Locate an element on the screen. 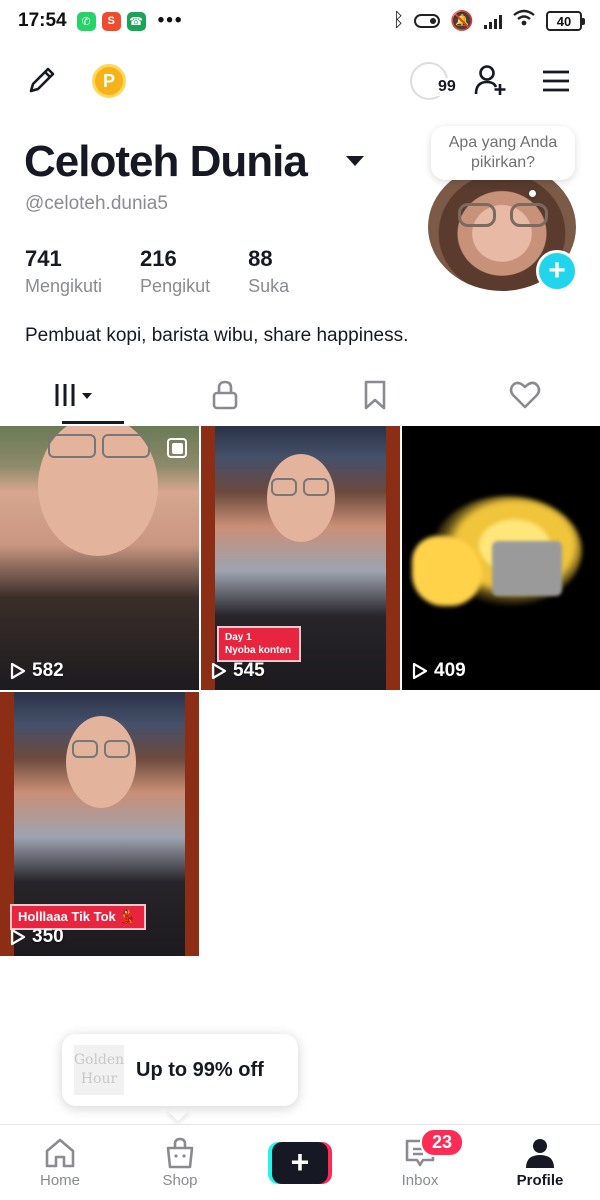  view-count-value: 545 is located at coordinates (249, 670).